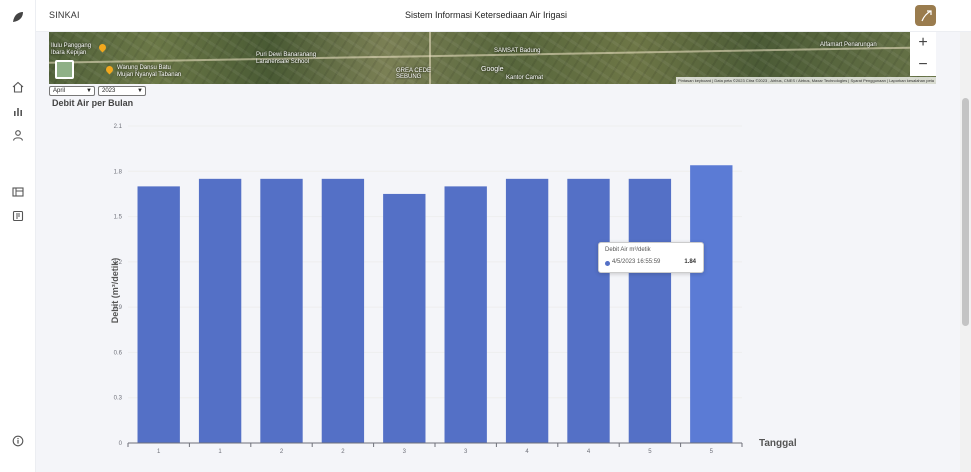 The width and height of the screenshot is (971, 472). What do you see at coordinates (118, 399) in the screenshot?
I see `y-tick-label: 0.3` at bounding box center [118, 399].